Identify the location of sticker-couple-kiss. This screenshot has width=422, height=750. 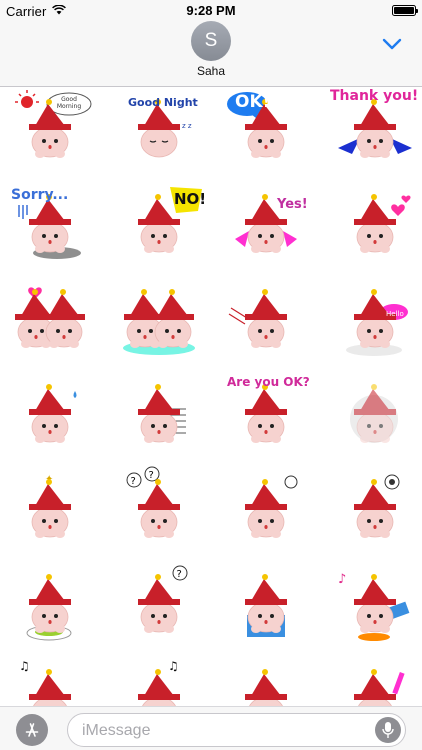
(50, 320).